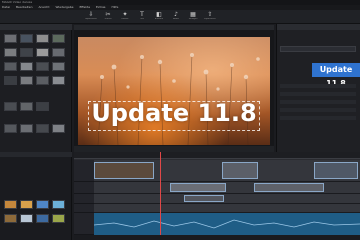 The height and width of the screenshot is (240, 360). What do you see at coordinates (159, 14) in the screenshot?
I see `transition-icon: ◧` at bounding box center [159, 14].